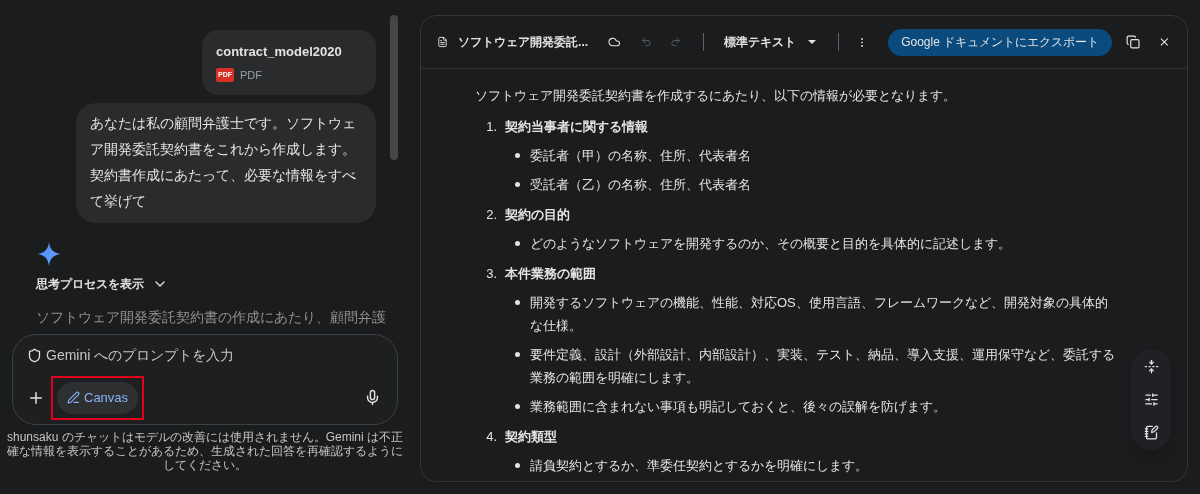 This screenshot has width=1200, height=494. I want to click on list-number: 1., so click(491, 127).